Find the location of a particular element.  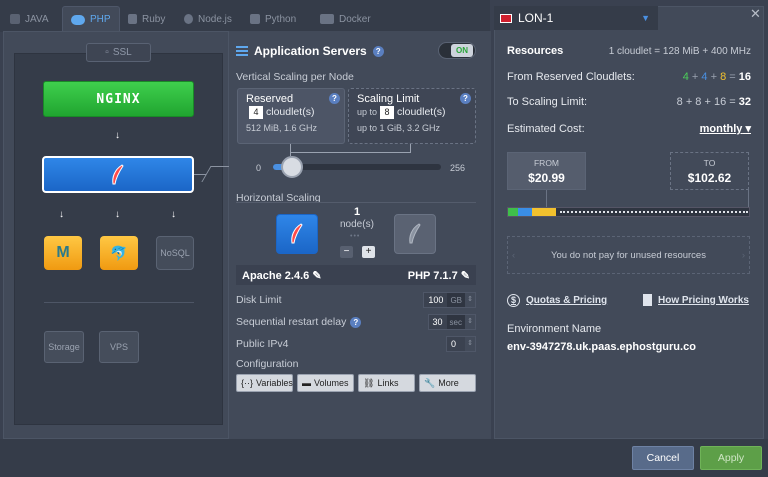

tab-nodejs: Node.js is located at coordinates (208, 19).